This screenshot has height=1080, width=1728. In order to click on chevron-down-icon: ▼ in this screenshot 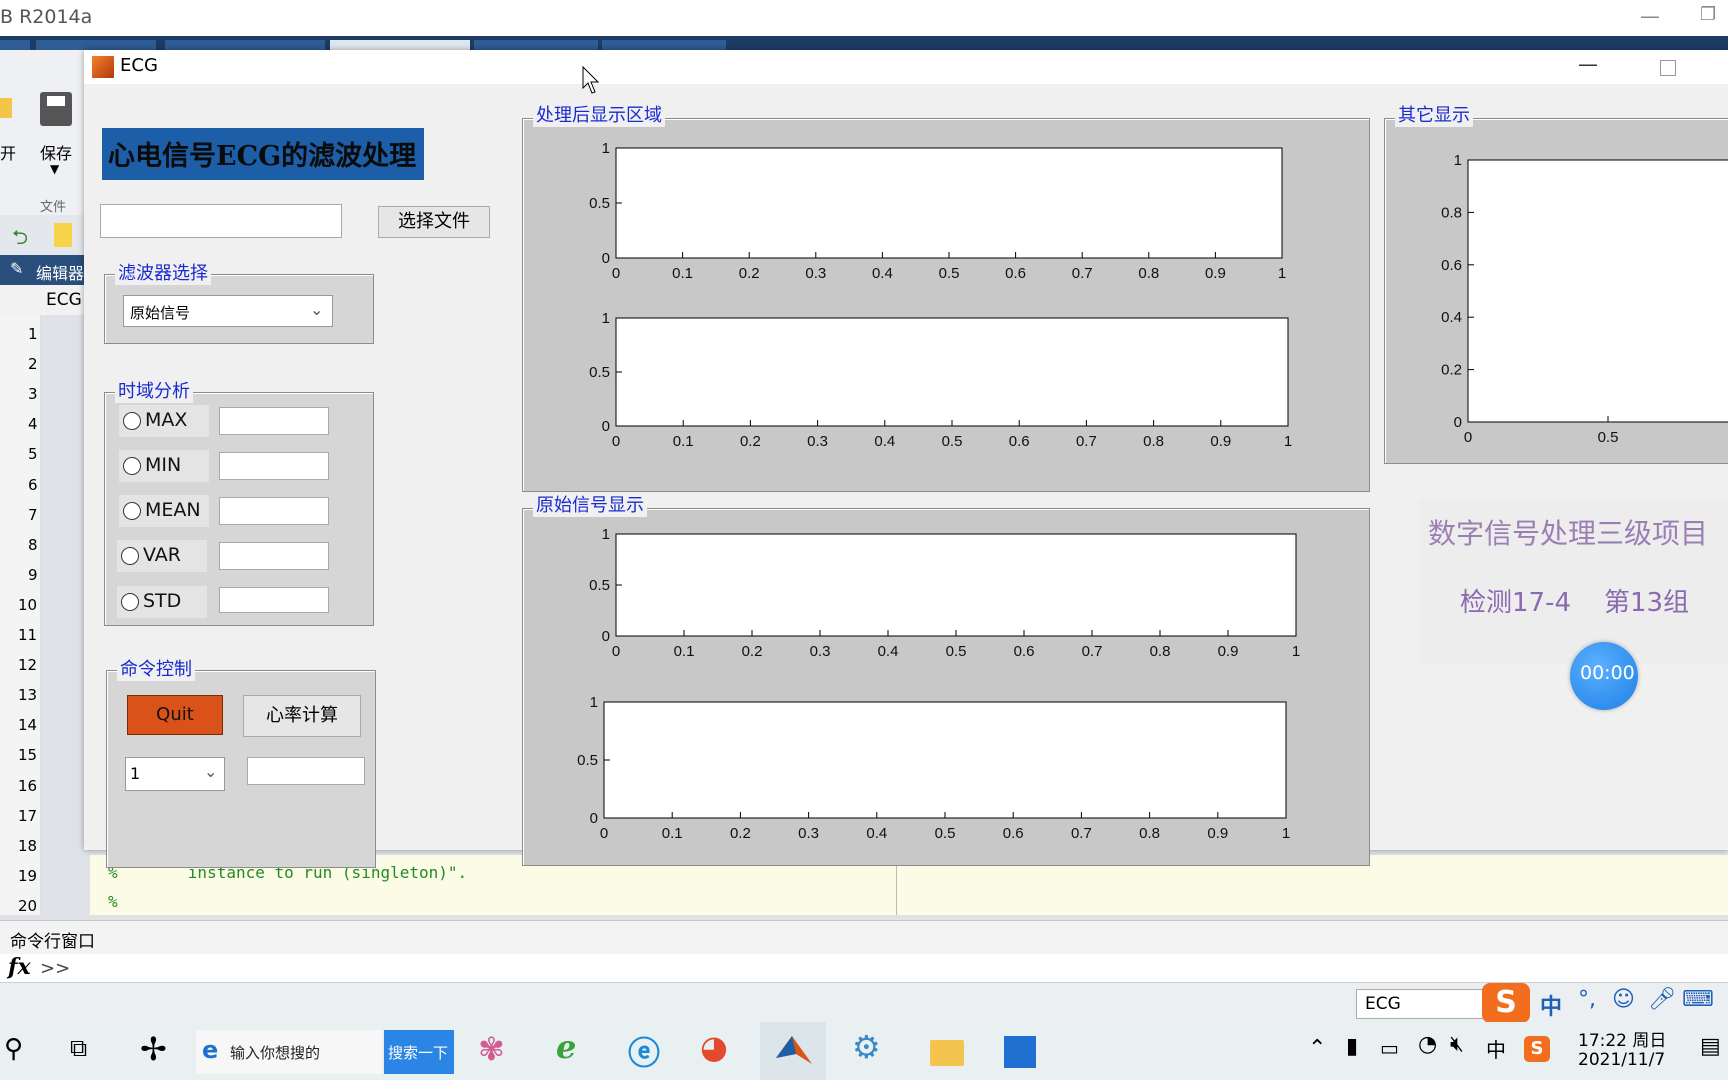, I will do `click(54, 169)`.